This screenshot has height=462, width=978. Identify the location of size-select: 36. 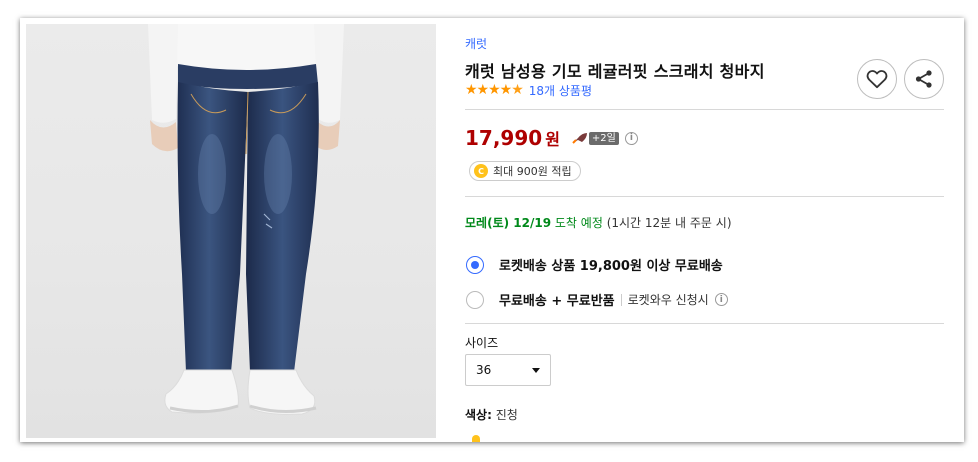
(508, 370).